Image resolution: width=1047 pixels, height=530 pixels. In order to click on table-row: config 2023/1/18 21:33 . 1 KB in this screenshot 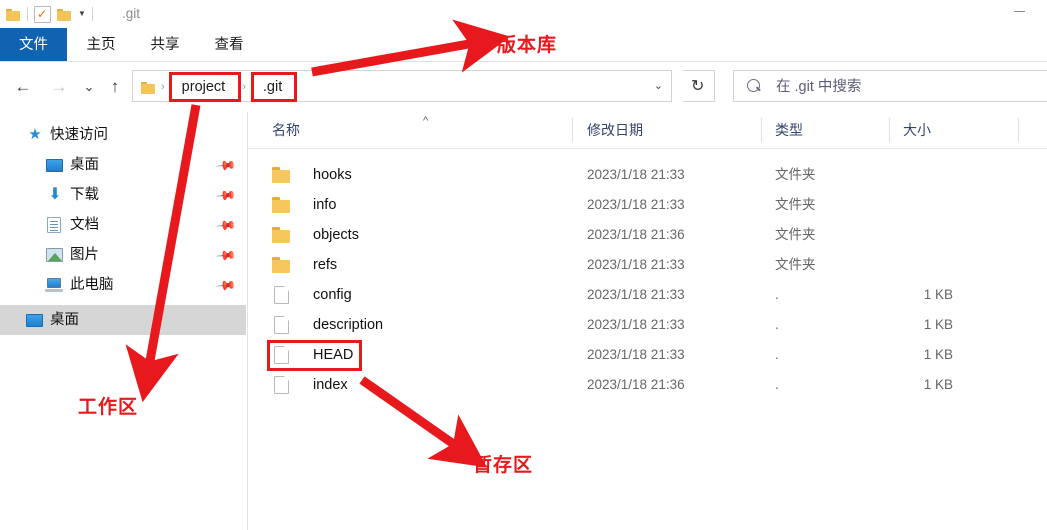, I will do `click(647, 295)`.